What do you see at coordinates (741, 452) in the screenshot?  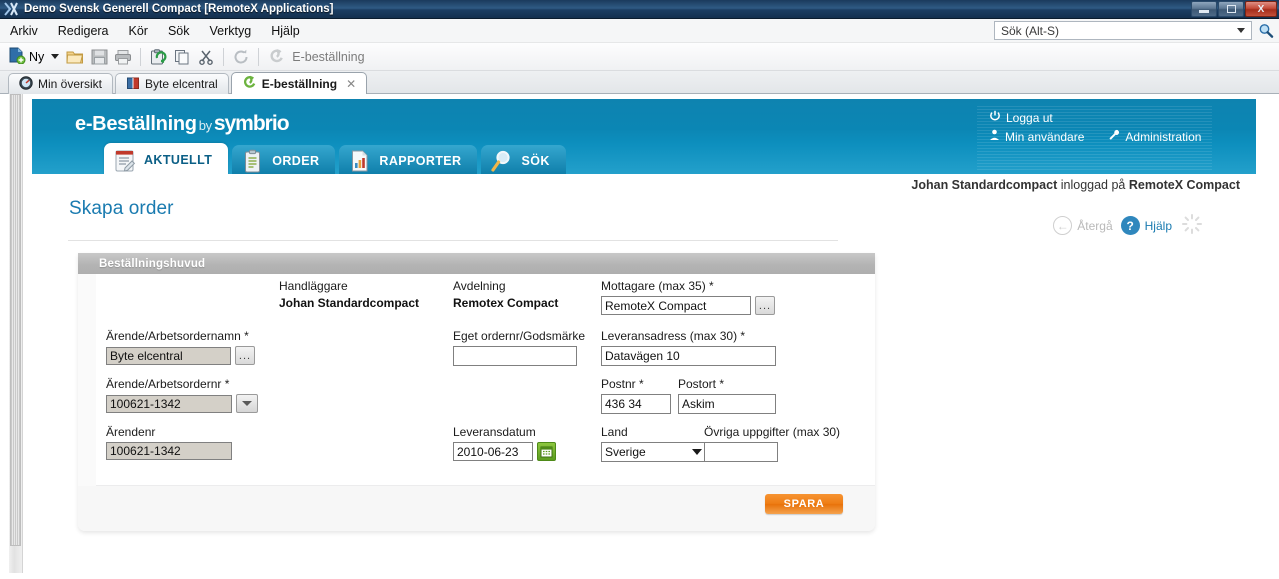 I see `ovriga-input` at bounding box center [741, 452].